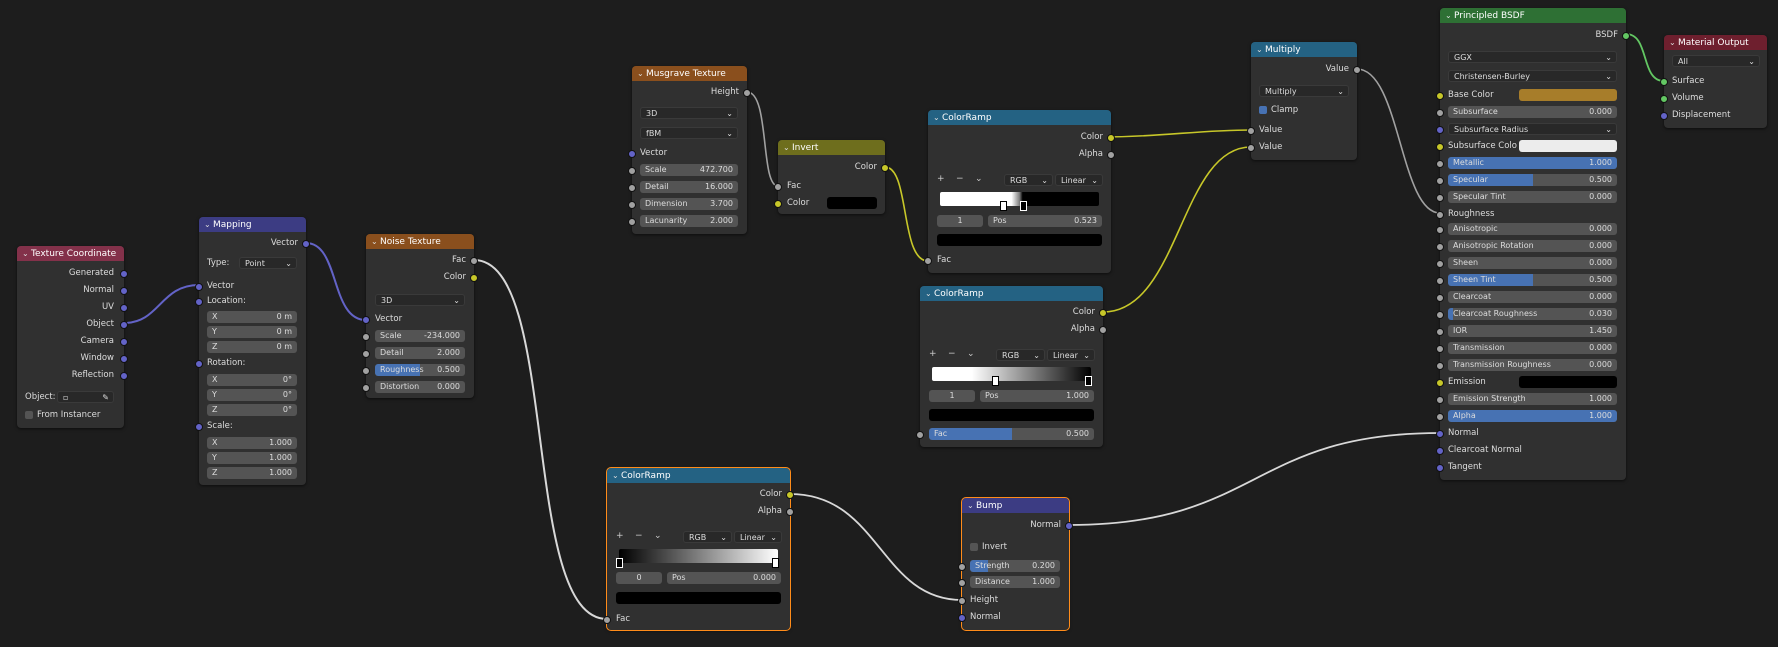 This screenshot has height=647, width=1778. Describe the element at coordinates (252, 410) in the screenshot. I see `rotation-z: Z 0°` at that location.